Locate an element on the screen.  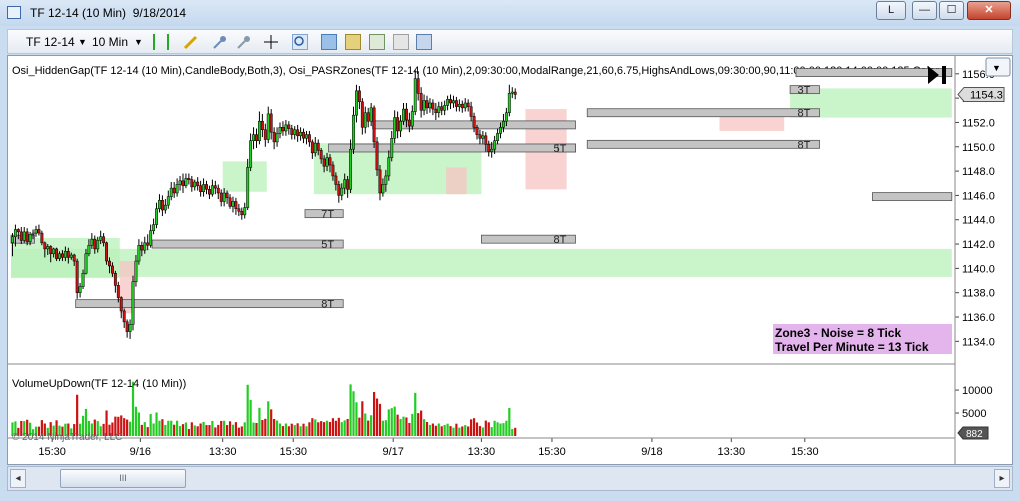
minimize-button: — is located at coordinates (924, 10).